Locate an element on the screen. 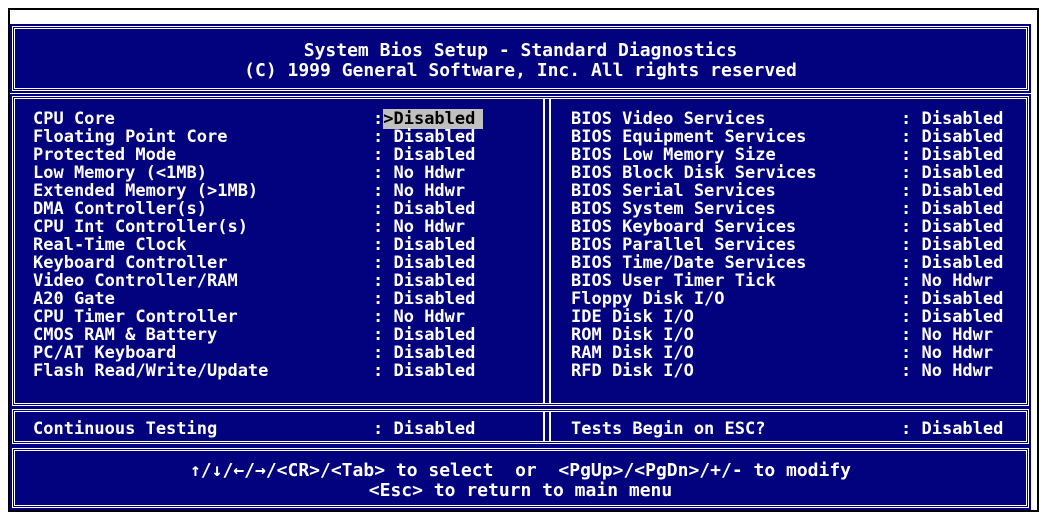  diag-item-row: CMOS RAM & Battery: Disabled is located at coordinates (285, 335).